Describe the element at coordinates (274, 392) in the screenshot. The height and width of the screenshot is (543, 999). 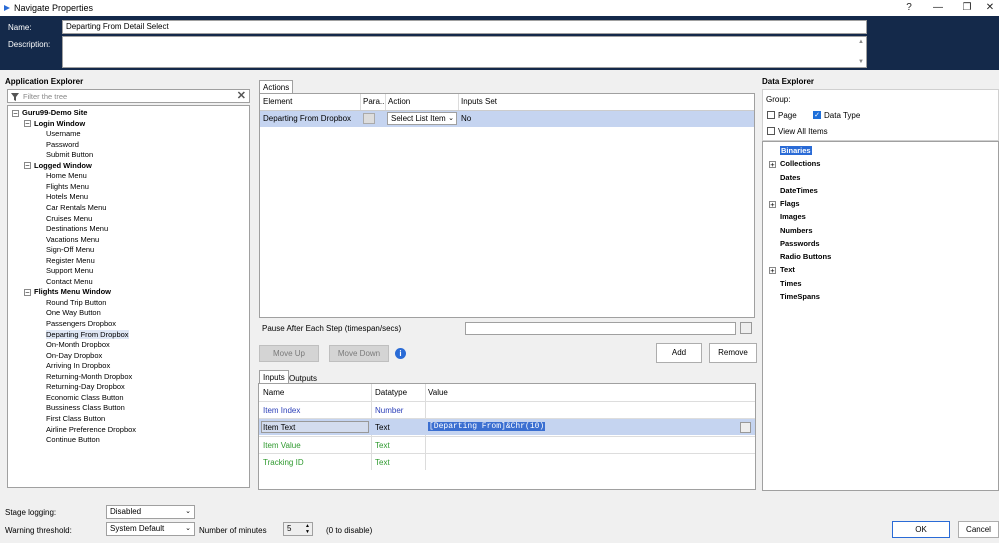
I see `col-name: Name` at that location.